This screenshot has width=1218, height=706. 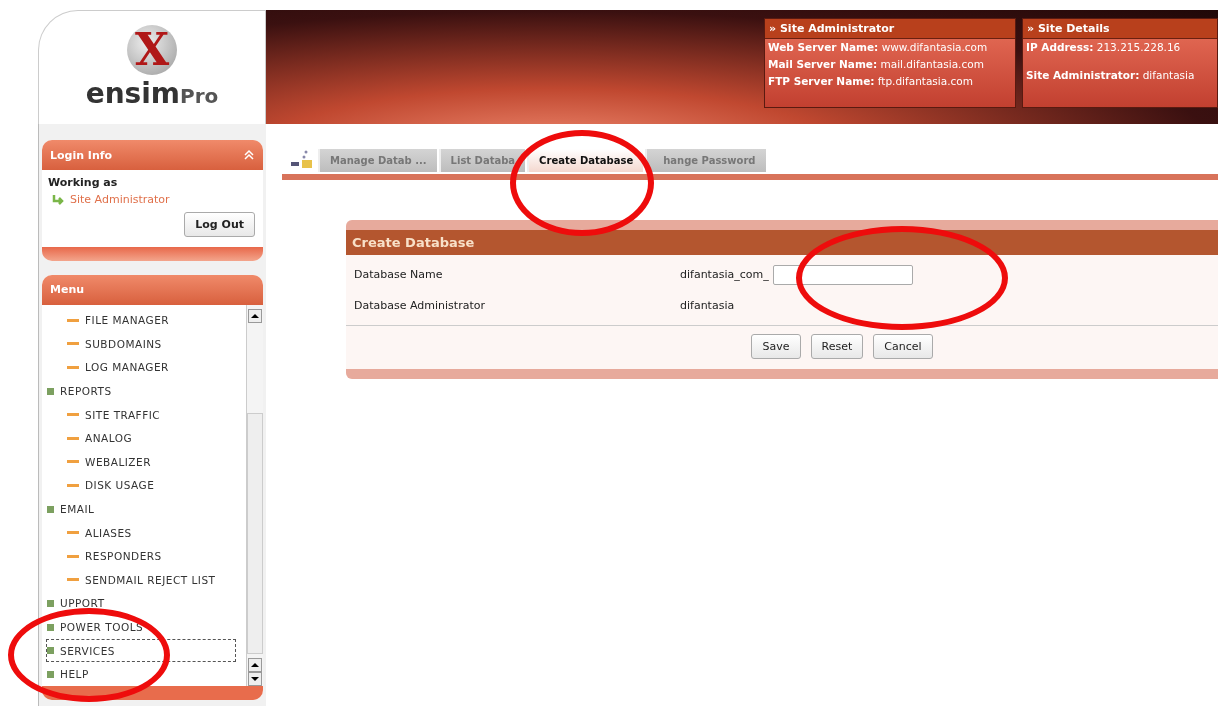 What do you see at coordinates (141, 580) in the screenshot?
I see `menu-item: SENDMAIL REJECT LIST` at bounding box center [141, 580].